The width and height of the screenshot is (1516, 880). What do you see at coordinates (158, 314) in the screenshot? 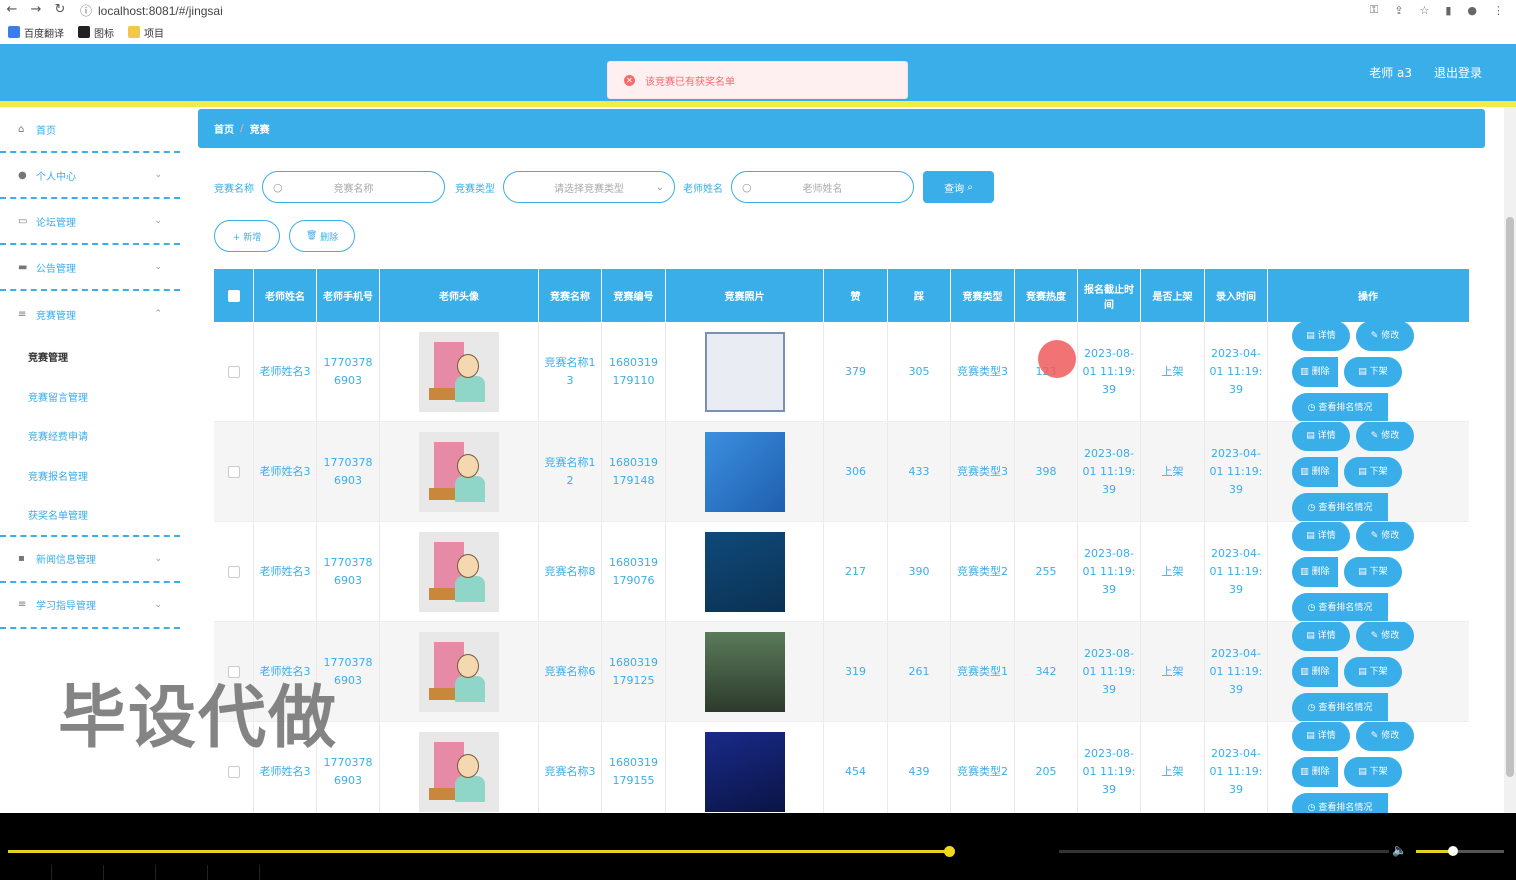
I see `chevron-up-icon: ⌃` at bounding box center [158, 314].